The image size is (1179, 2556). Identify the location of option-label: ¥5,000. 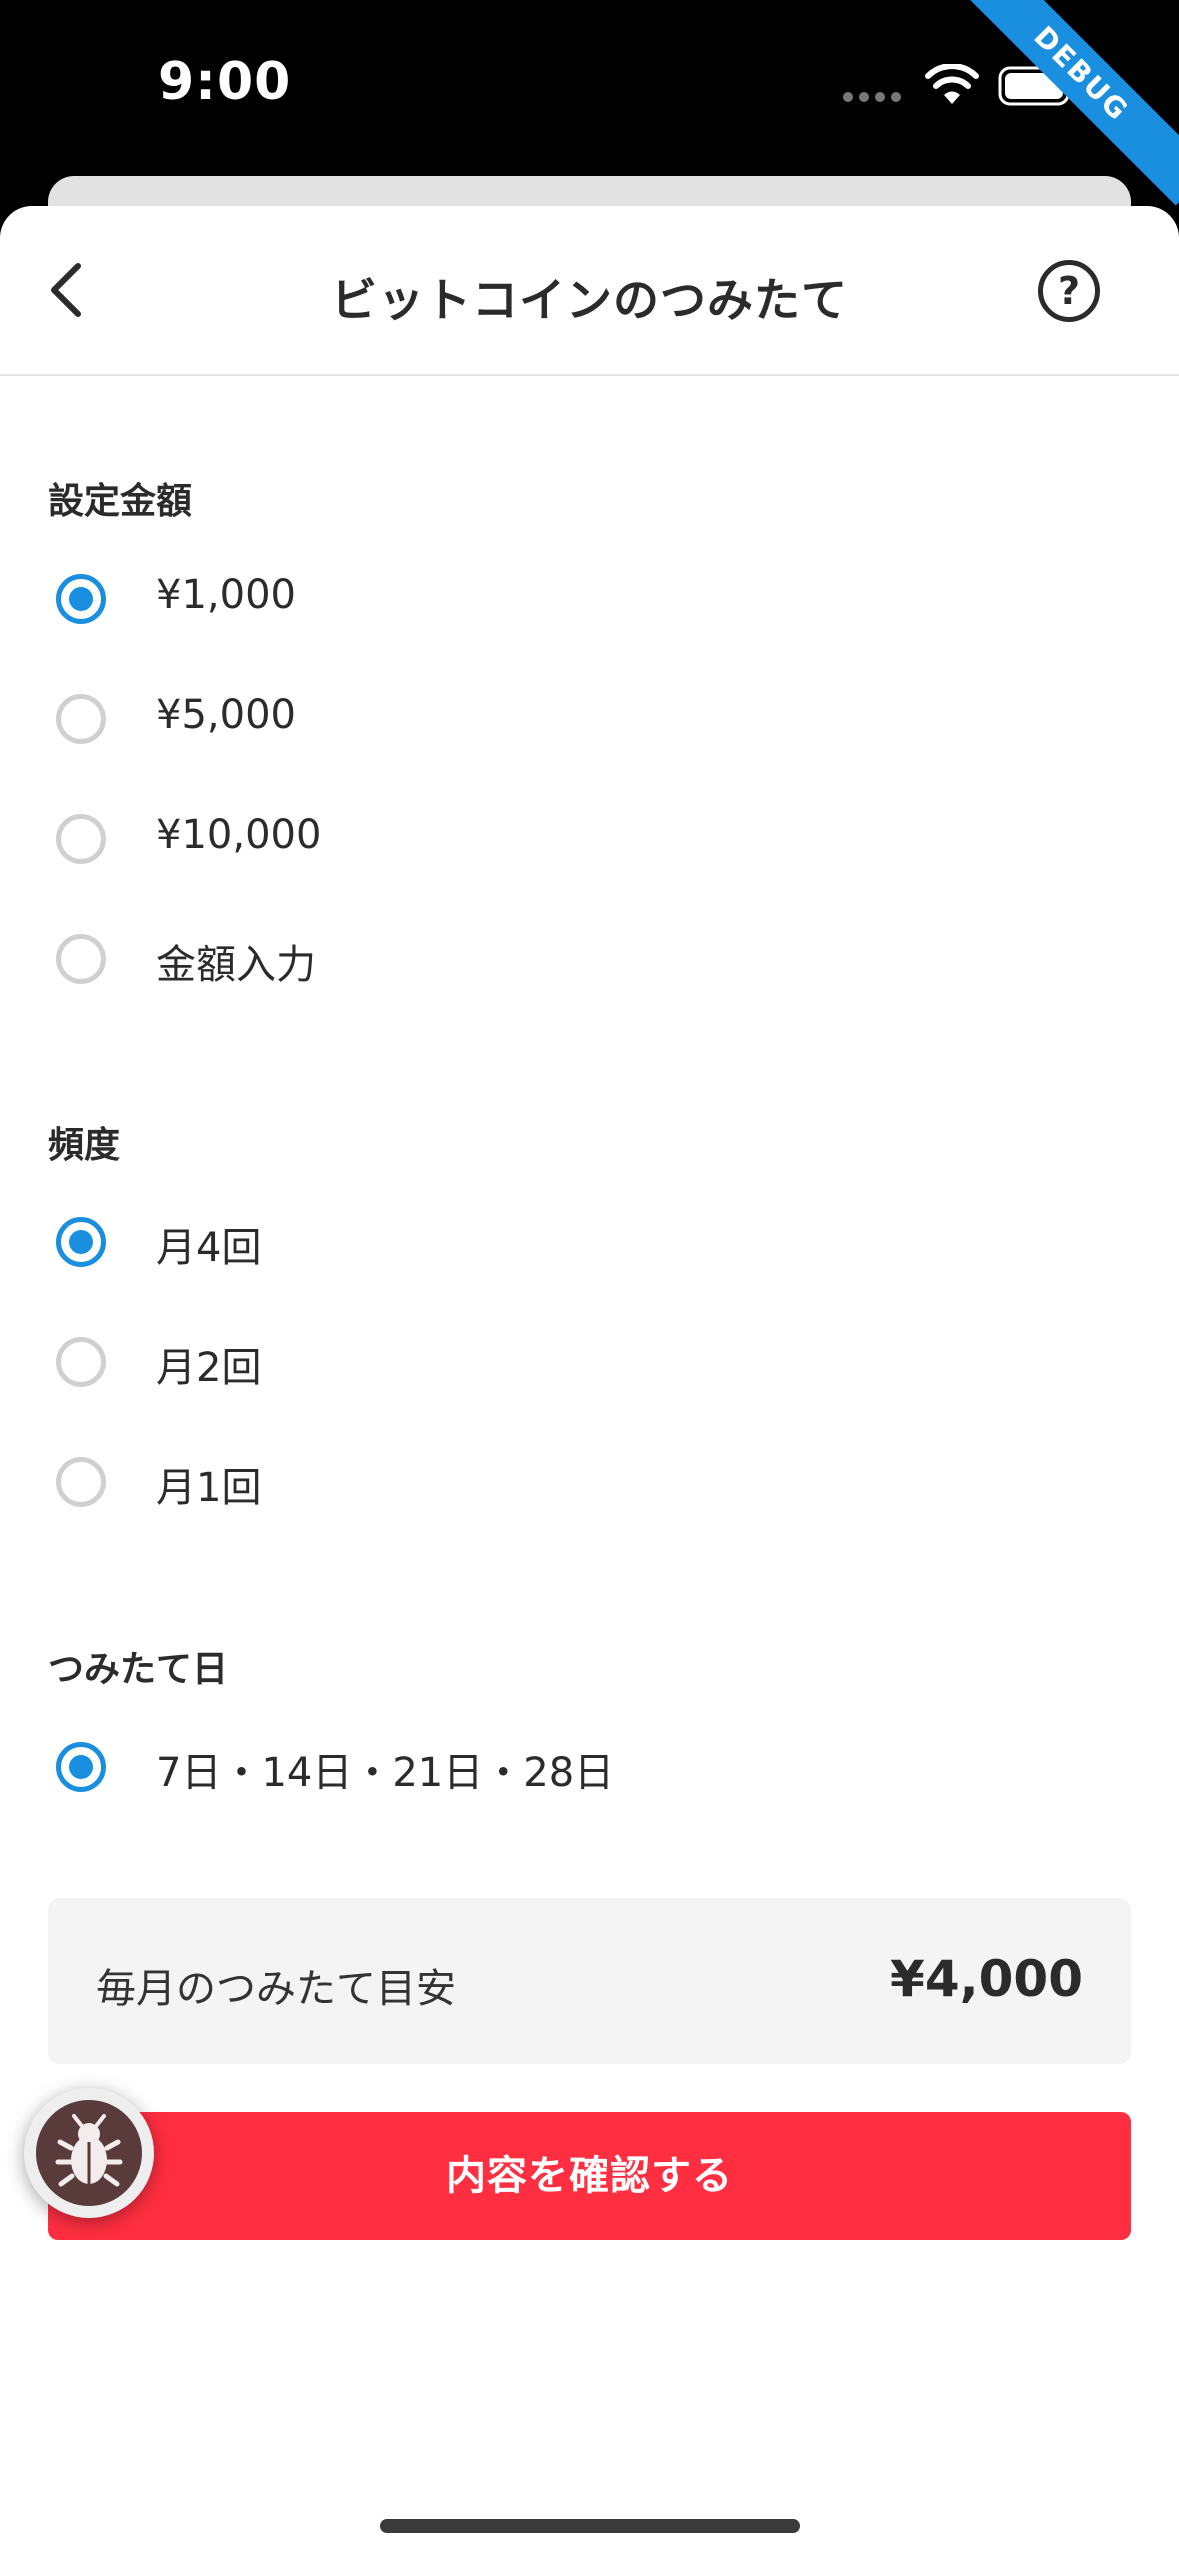
(226, 715).